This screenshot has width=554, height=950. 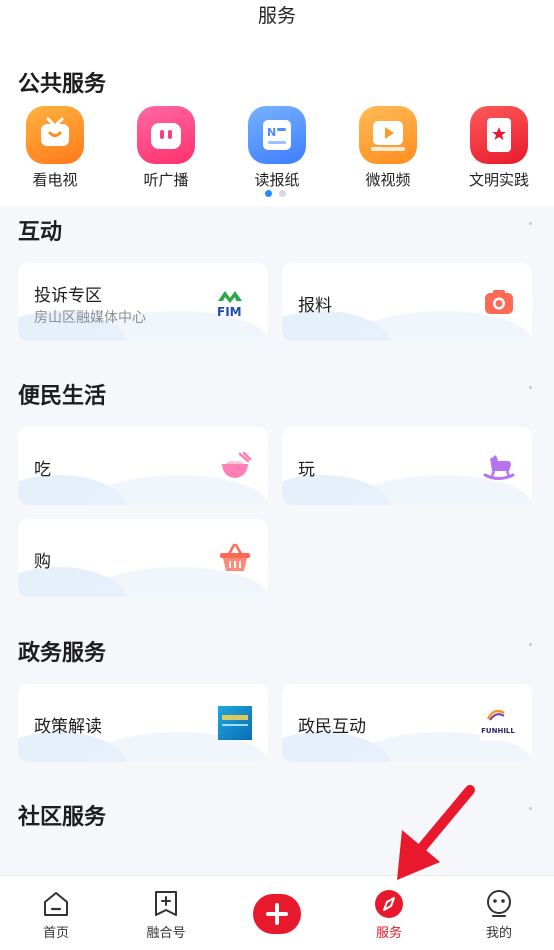 What do you see at coordinates (271, 132) in the screenshot?
I see `svg-text: N` at bounding box center [271, 132].